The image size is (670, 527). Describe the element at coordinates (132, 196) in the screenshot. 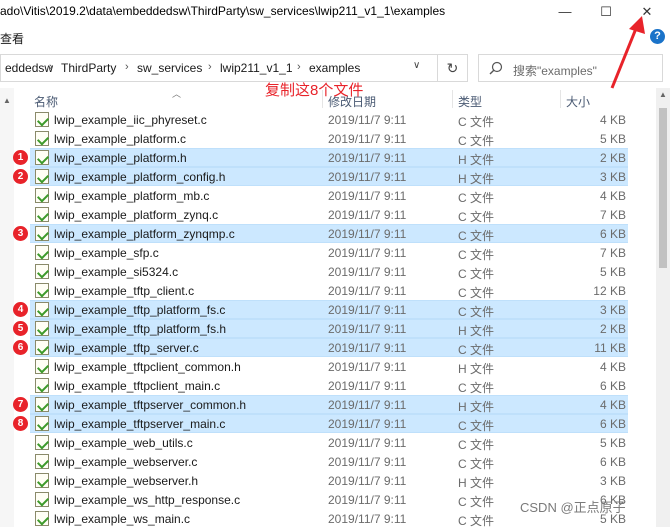

I see `file-name: lwip_example_platform_mb.c` at that location.